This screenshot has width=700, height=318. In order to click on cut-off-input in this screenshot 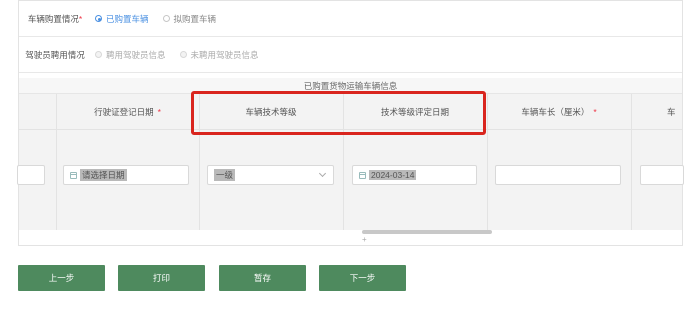, I will do `click(31, 175)`.